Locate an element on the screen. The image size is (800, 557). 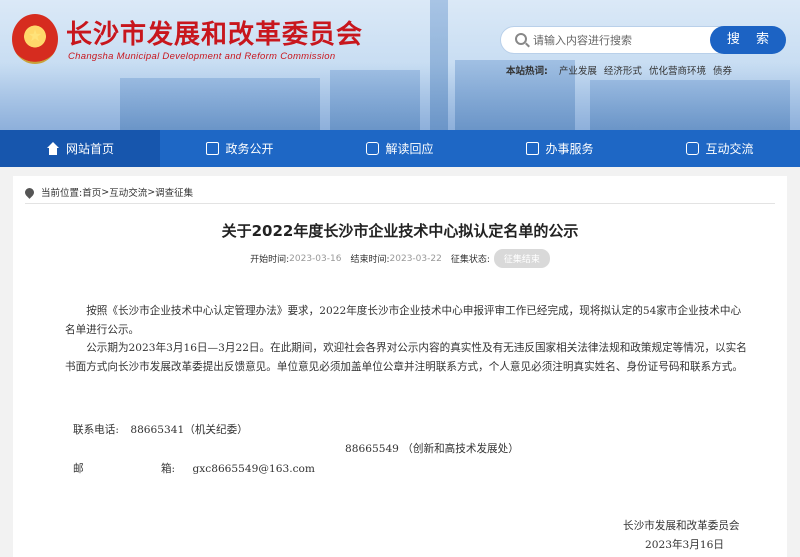
breadcrumb: 当前位置: 首页 > 互动交流 > 调查征集 is located at coordinates (108, 192).